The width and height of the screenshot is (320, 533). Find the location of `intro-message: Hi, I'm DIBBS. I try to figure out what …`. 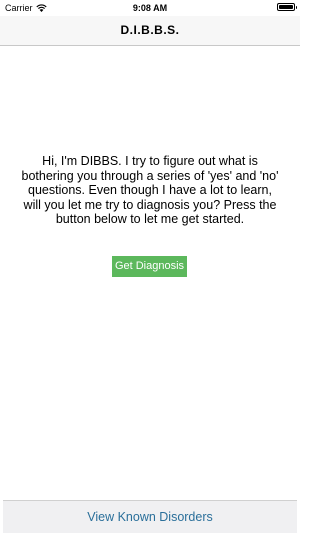

intro-message: Hi, I'm DIBBS. I try to figure out what … is located at coordinates (150, 190).